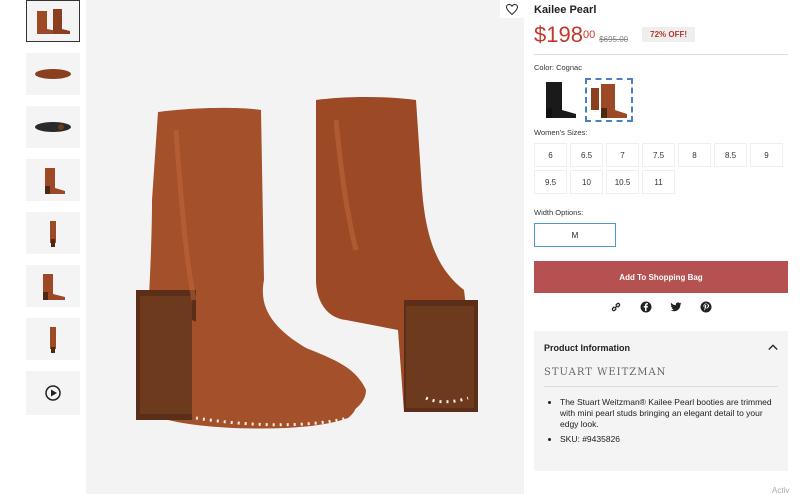  What do you see at coordinates (706, 307) in the screenshot?
I see `pinterest-icon` at bounding box center [706, 307].